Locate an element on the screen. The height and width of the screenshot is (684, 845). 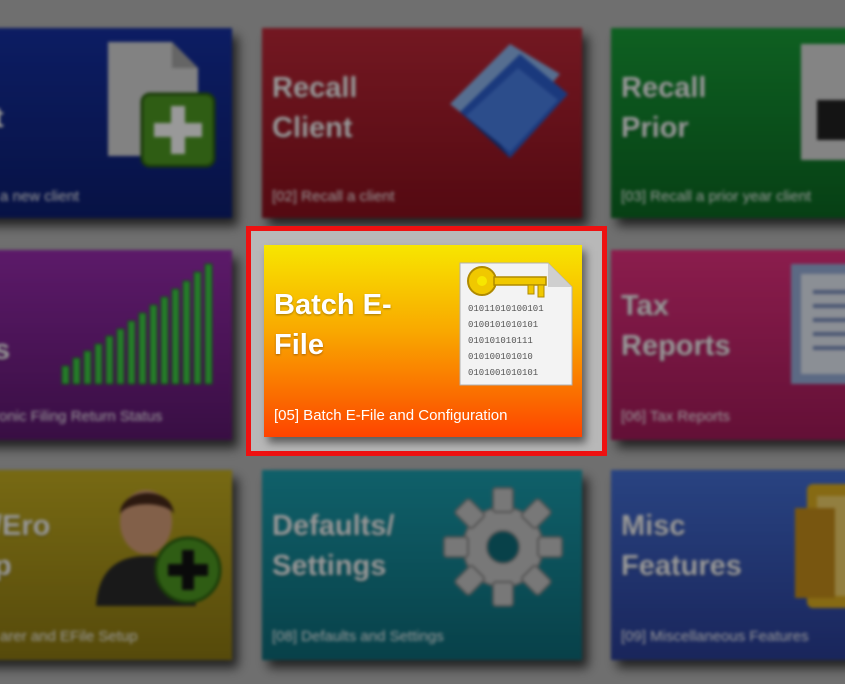
bar-chart-icon is located at coordinates (137, 324).